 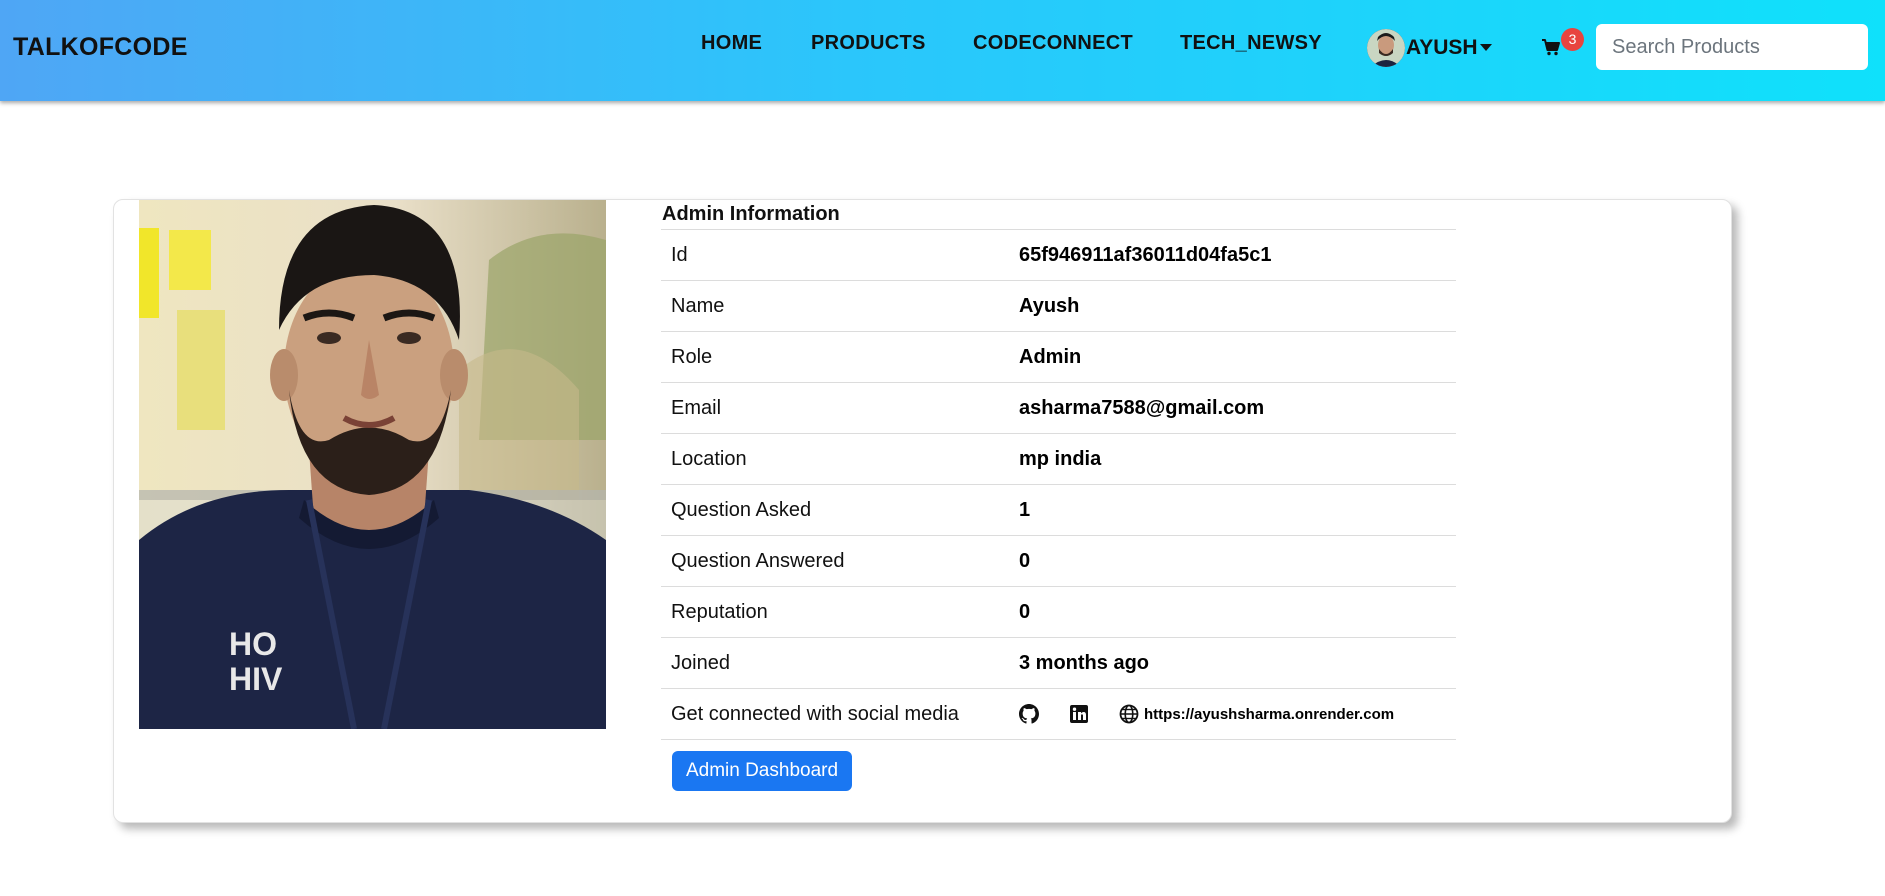 I want to click on globe-icon, so click(x=1129, y=714).